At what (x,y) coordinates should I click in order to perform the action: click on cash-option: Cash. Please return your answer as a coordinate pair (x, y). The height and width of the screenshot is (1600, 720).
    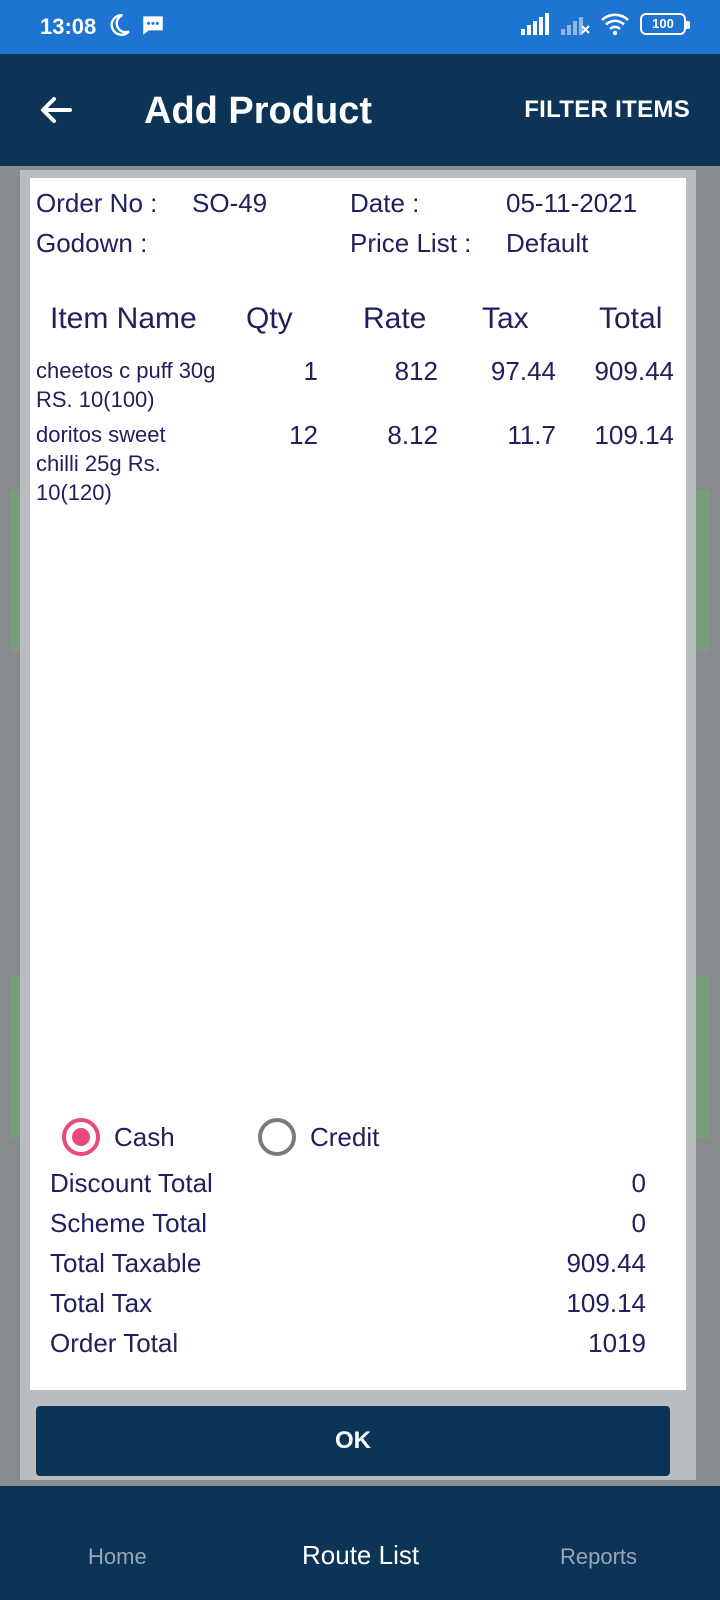
    Looking at the image, I should click on (118, 1137).